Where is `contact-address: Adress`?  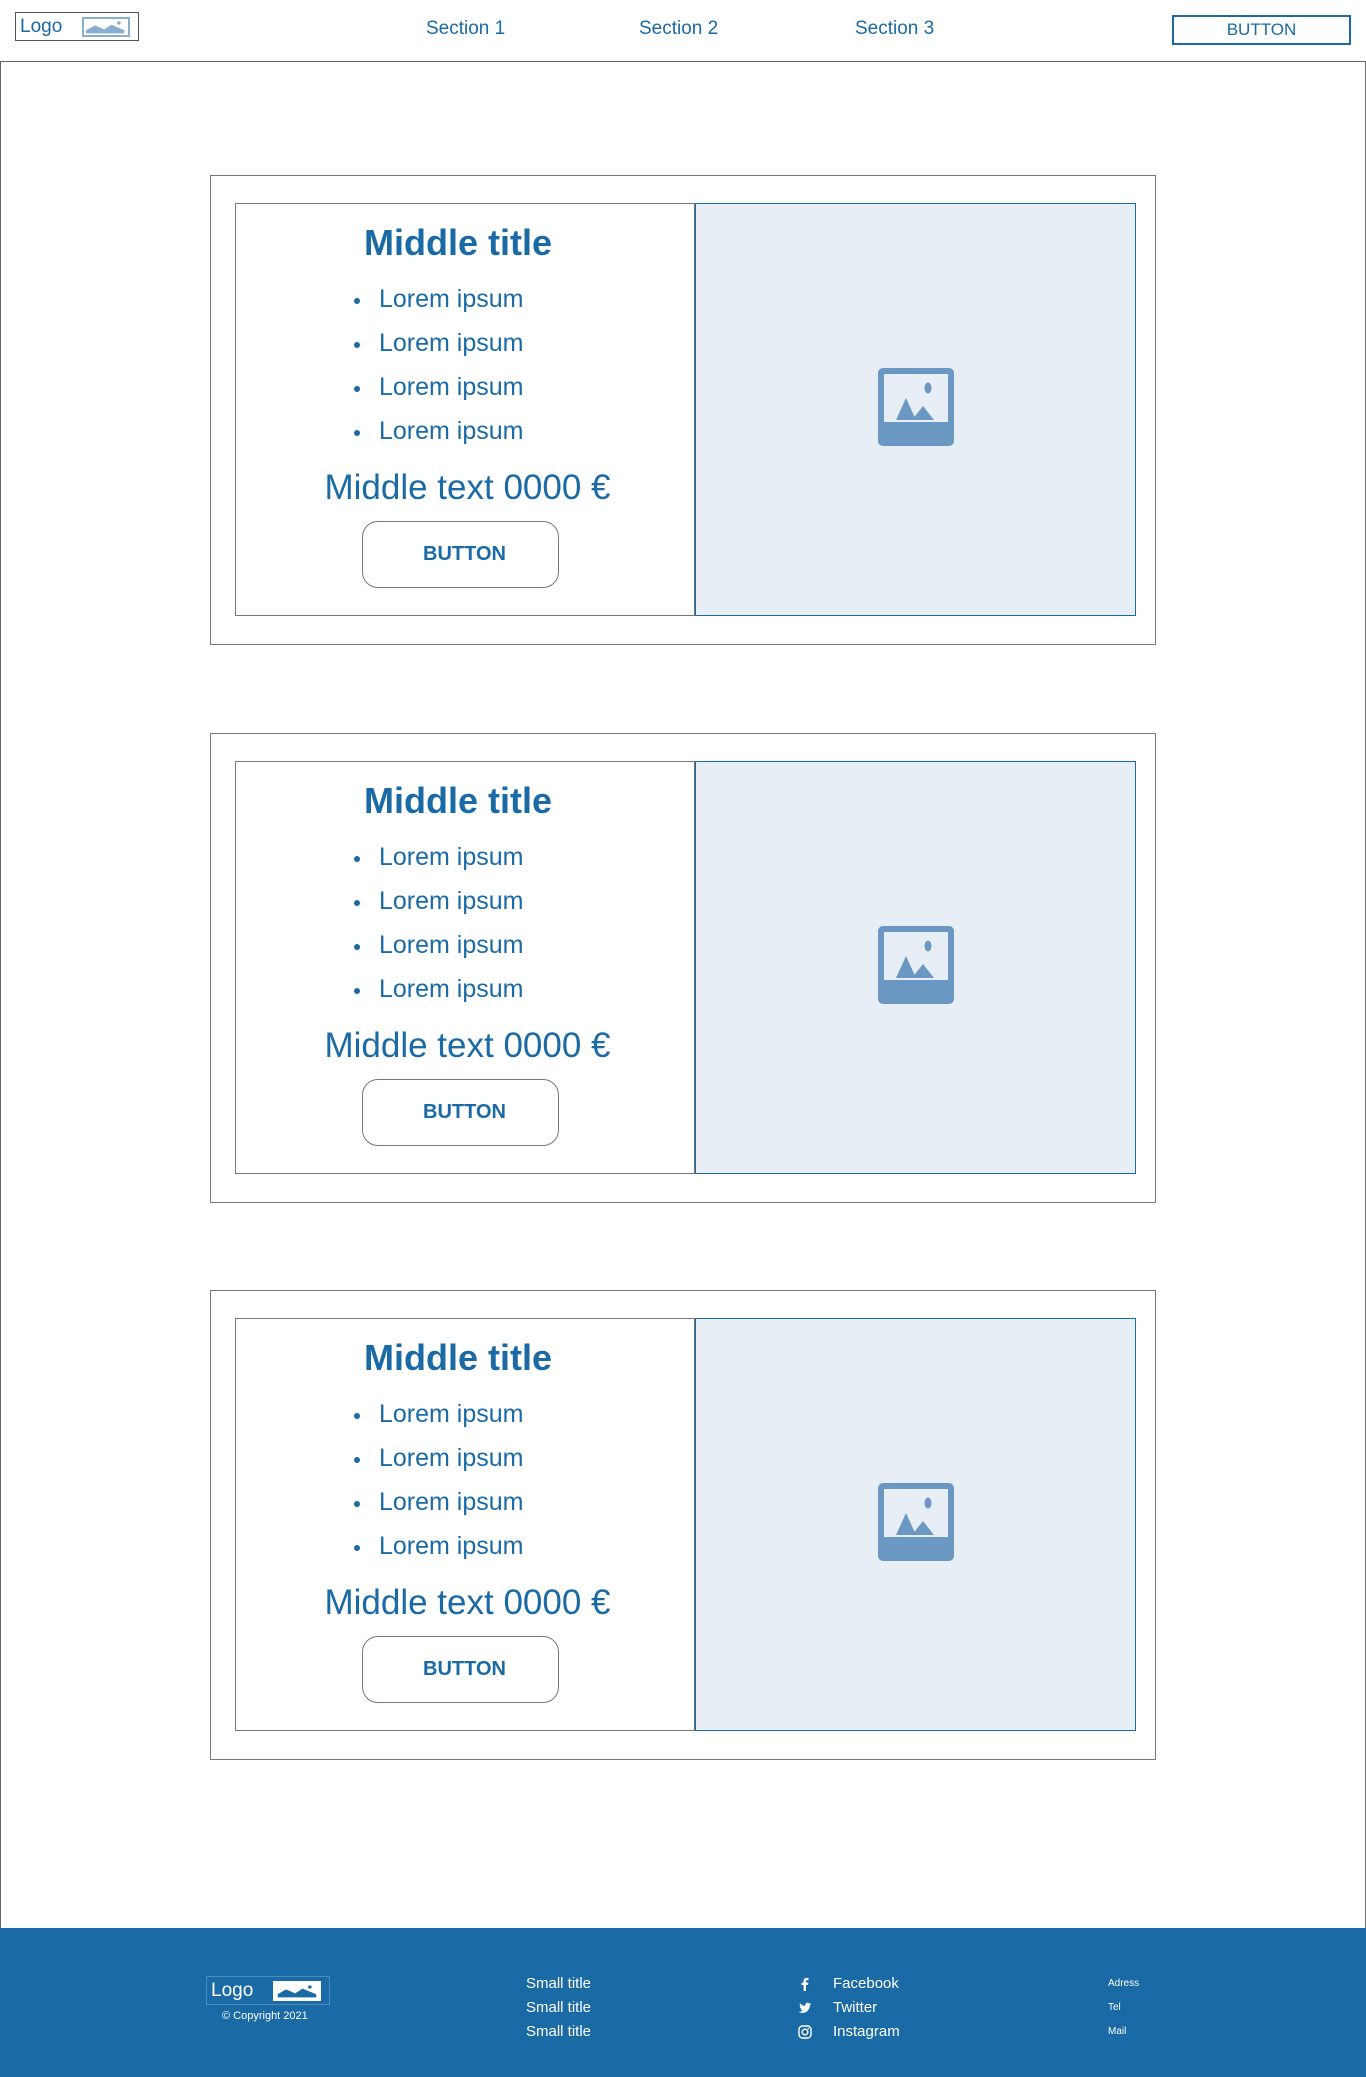 contact-address: Adress is located at coordinates (1124, 1983).